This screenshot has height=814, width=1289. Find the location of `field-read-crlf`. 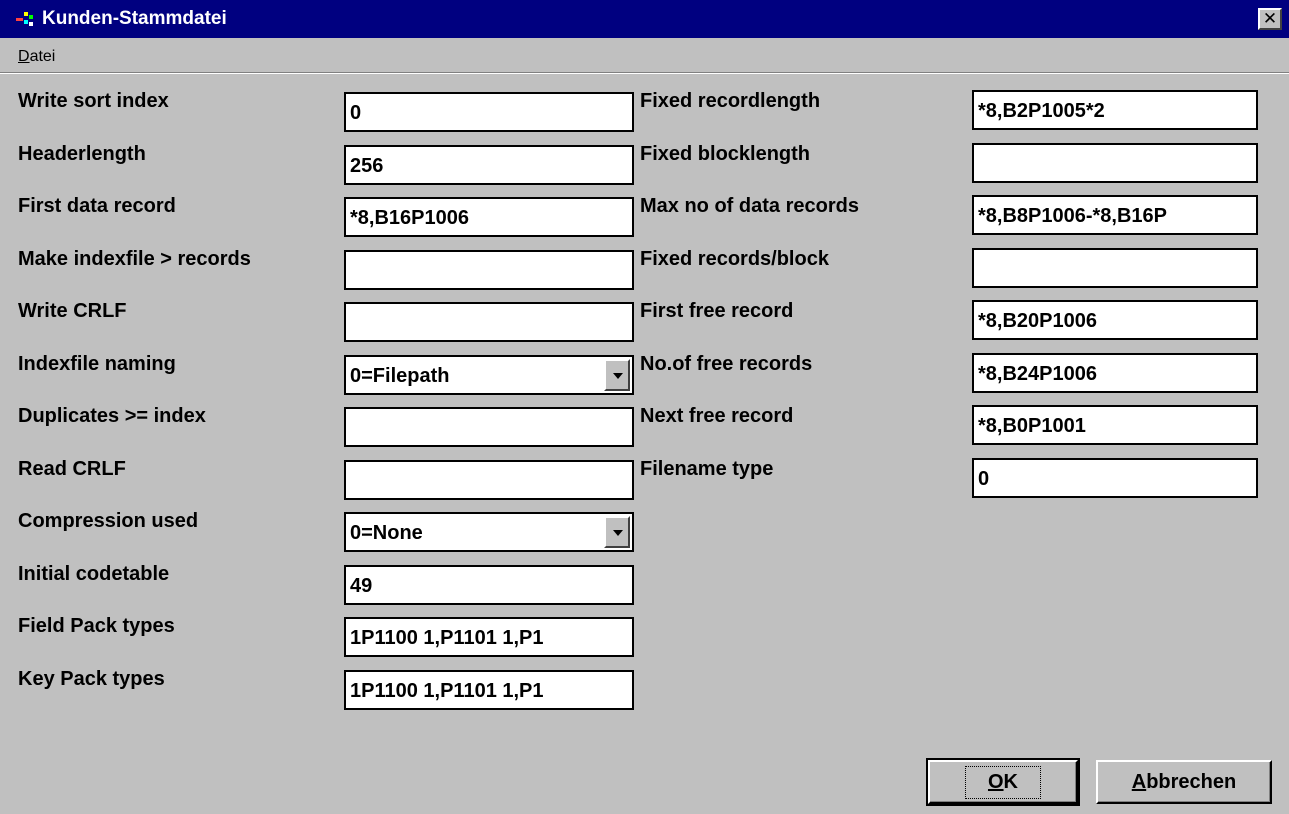

field-read-crlf is located at coordinates (489, 479).